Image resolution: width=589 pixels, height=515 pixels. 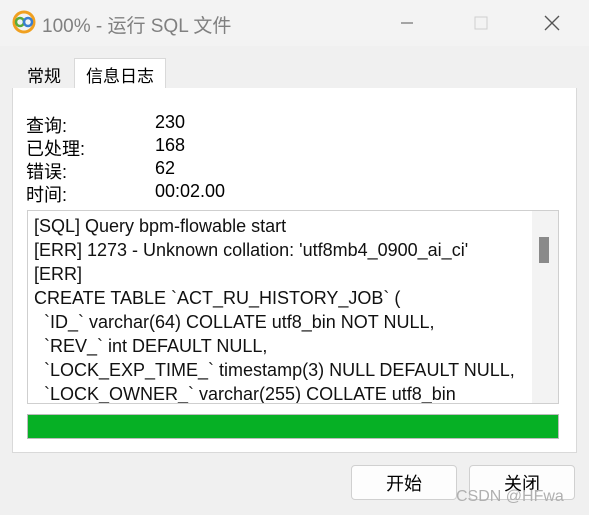 What do you see at coordinates (544, 250) in the screenshot?
I see `scrollbar-thumb` at bounding box center [544, 250].